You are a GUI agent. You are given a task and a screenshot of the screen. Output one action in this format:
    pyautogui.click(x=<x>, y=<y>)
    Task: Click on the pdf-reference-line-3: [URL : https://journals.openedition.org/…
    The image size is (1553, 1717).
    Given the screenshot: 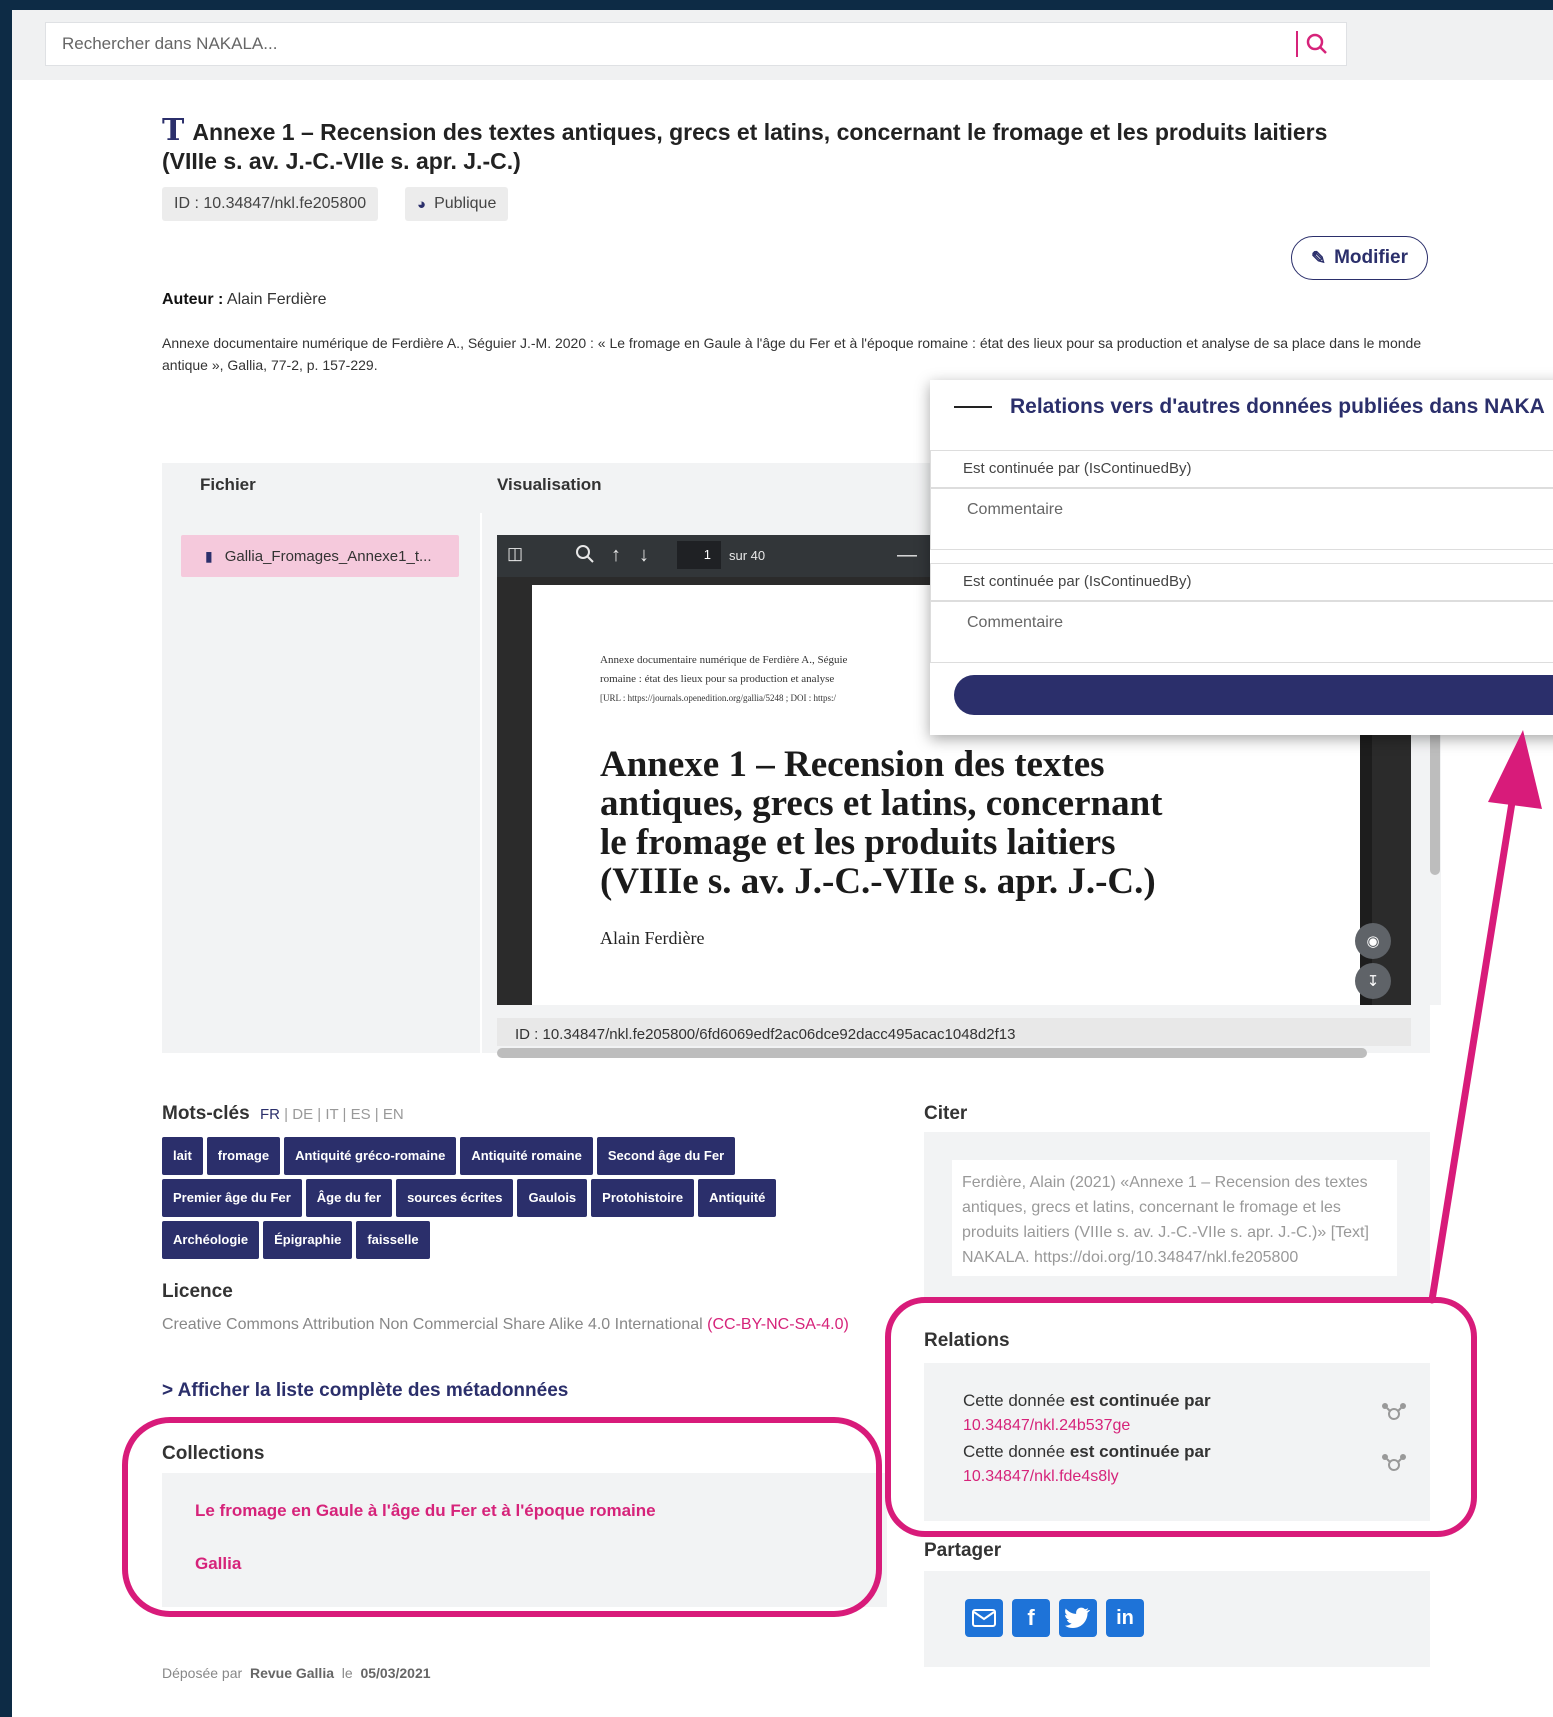 What is the action you would take?
    pyautogui.click(x=718, y=698)
    